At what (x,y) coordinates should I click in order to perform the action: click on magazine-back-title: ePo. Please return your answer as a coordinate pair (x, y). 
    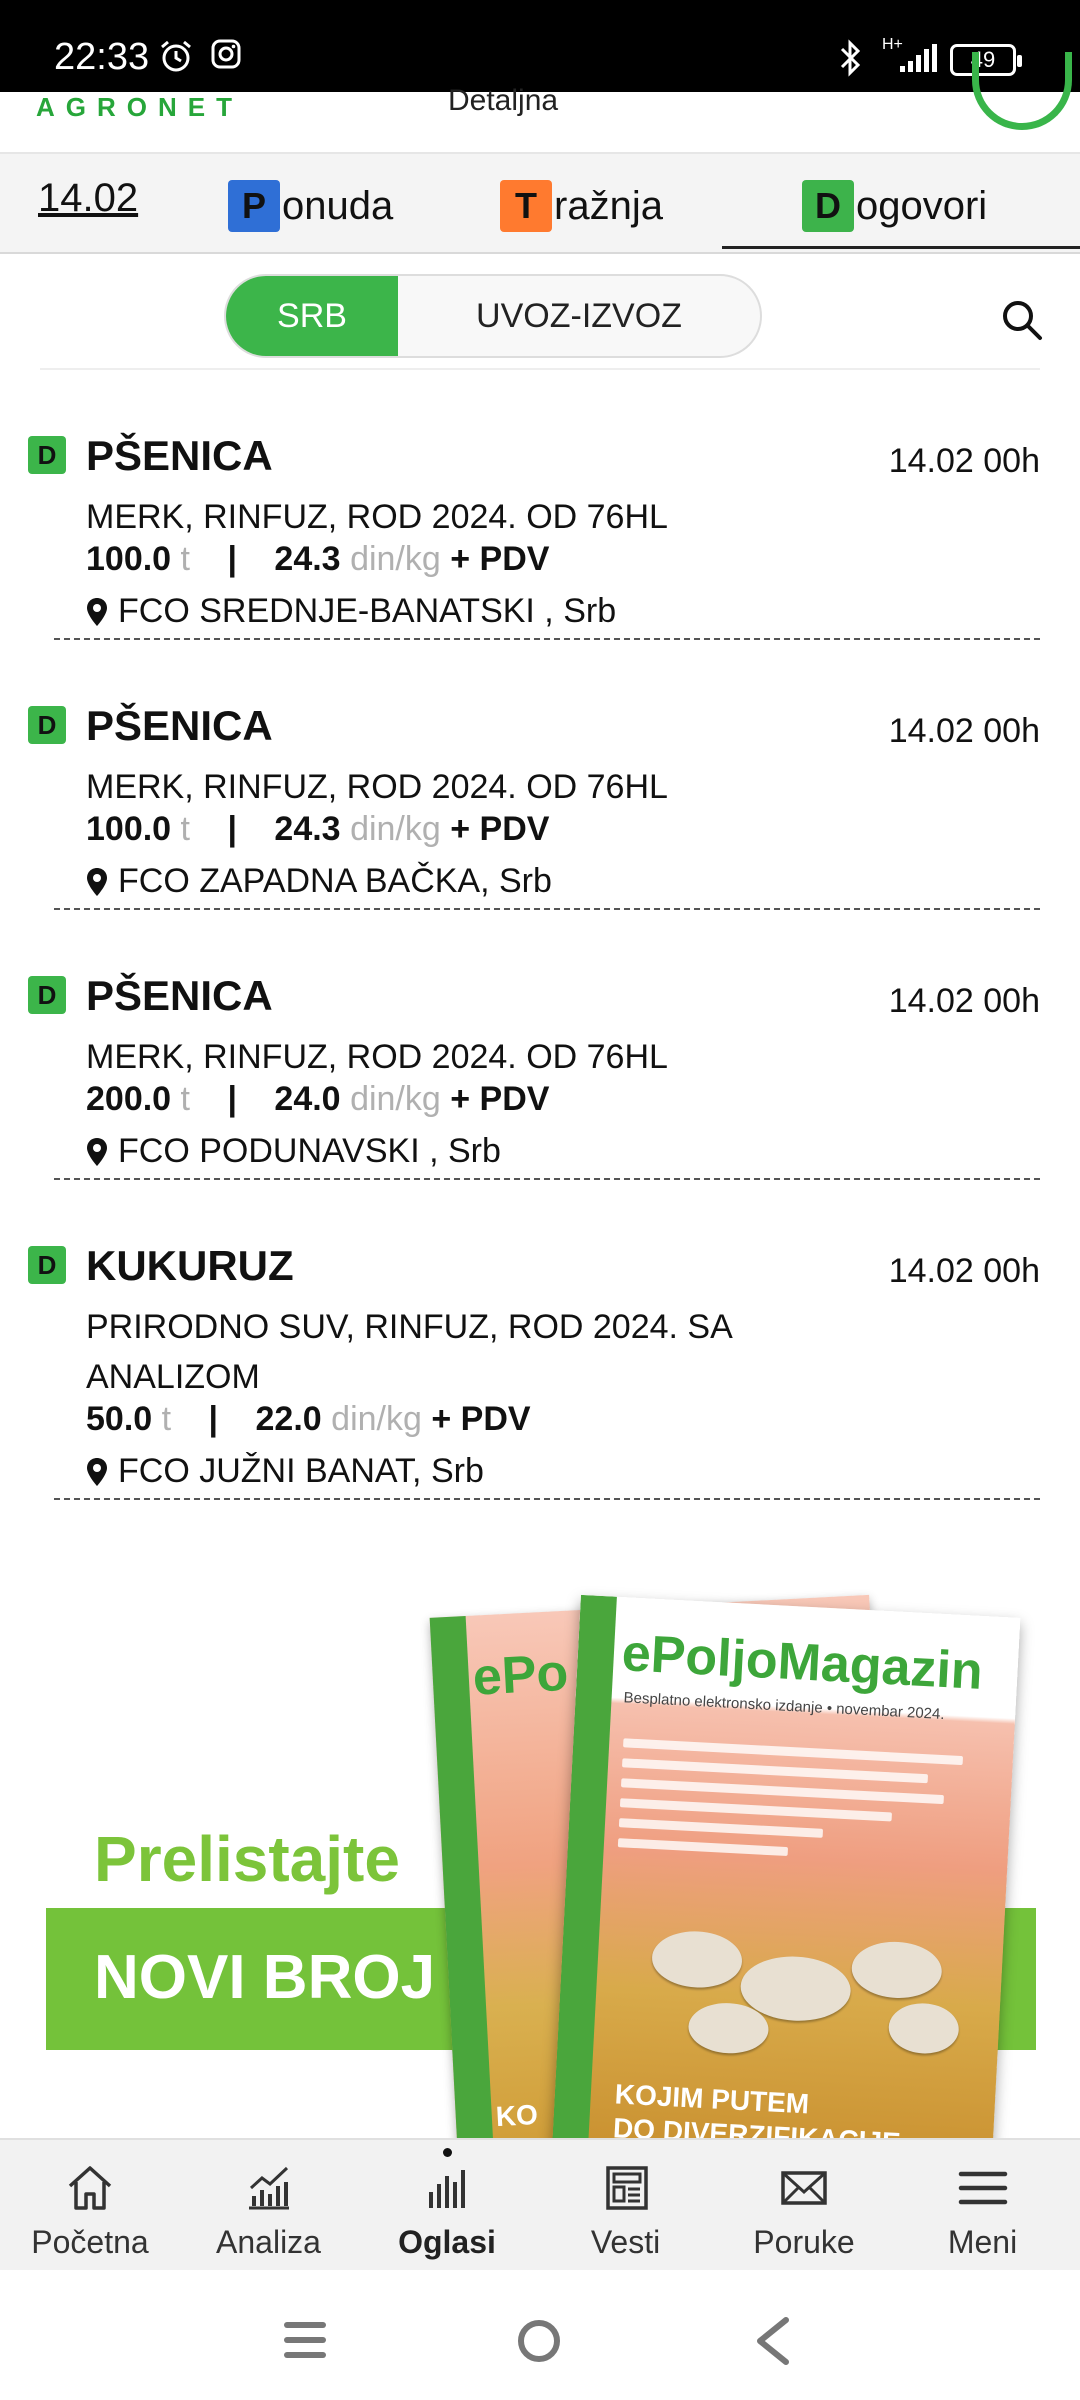
    Looking at the image, I should click on (520, 1675).